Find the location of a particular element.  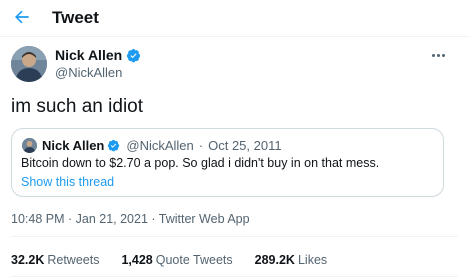

avatar is located at coordinates (29, 64).